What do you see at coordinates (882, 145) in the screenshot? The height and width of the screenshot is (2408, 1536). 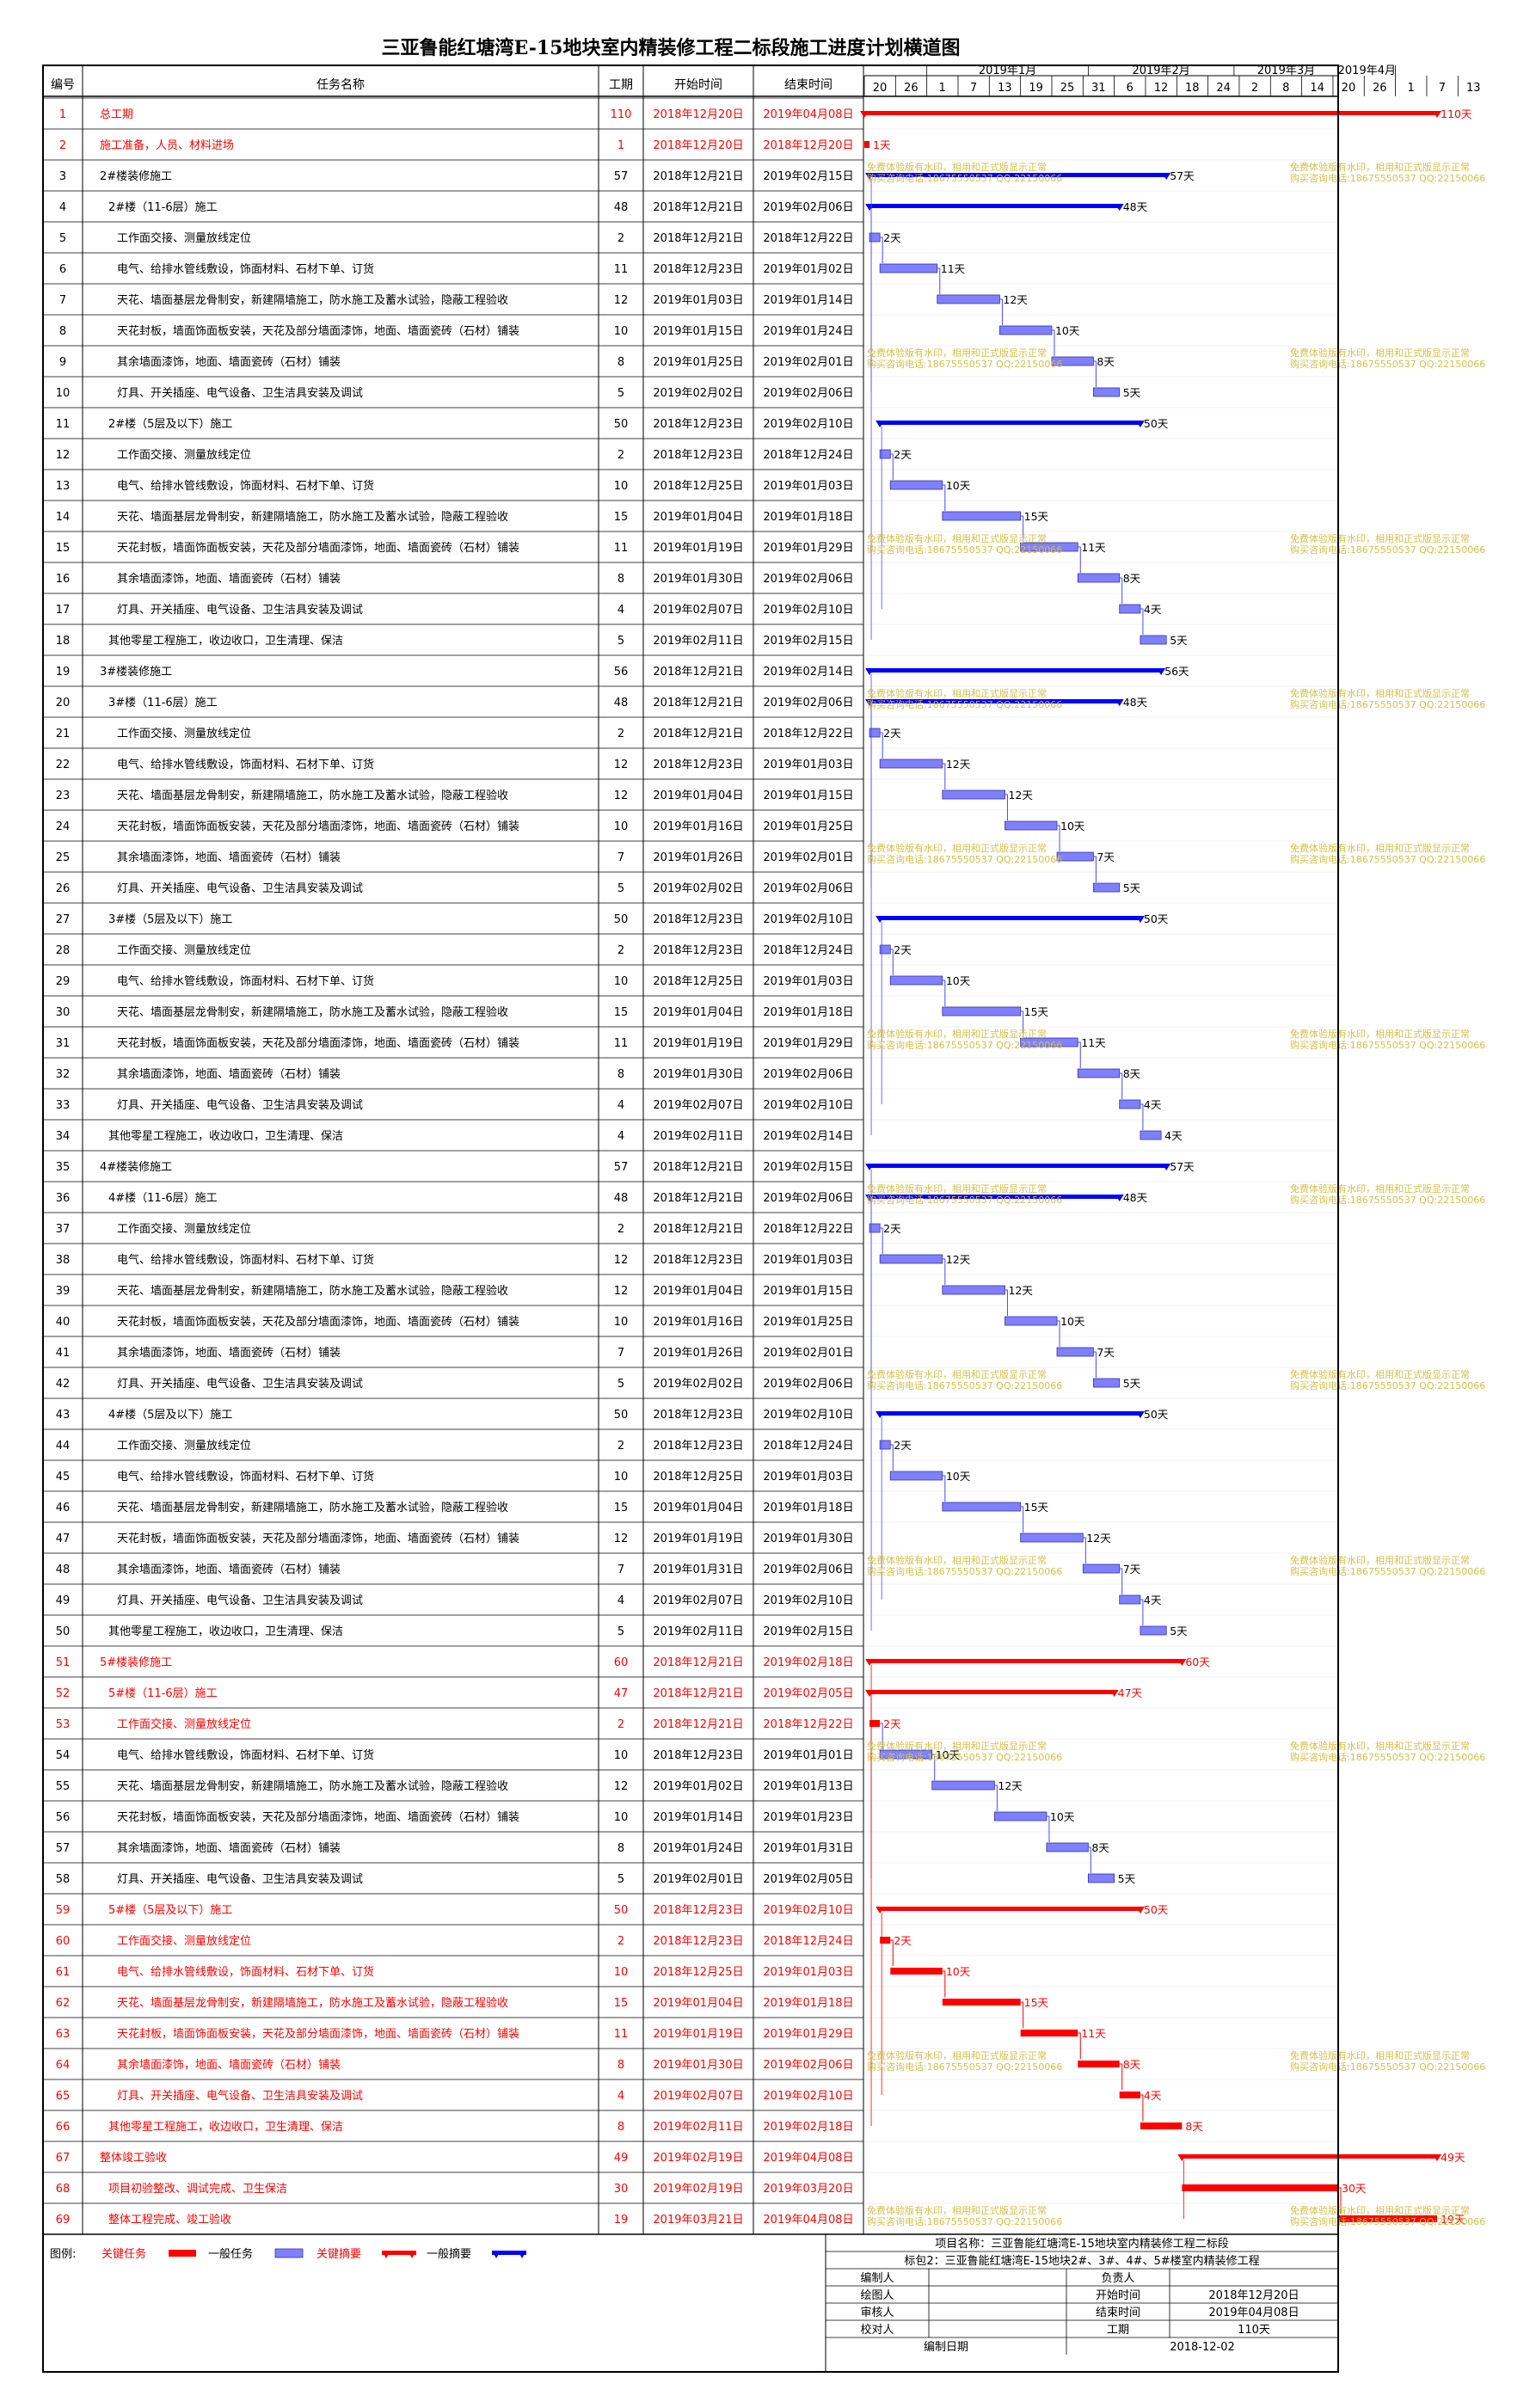 I see `bar-duration-label: 1天` at bounding box center [882, 145].